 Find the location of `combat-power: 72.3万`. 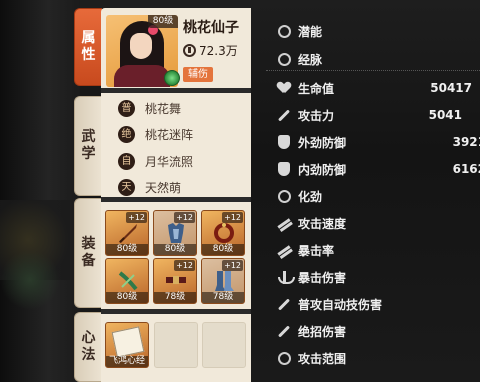

combat-power: 72.3万 is located at coordinates (210, 50).